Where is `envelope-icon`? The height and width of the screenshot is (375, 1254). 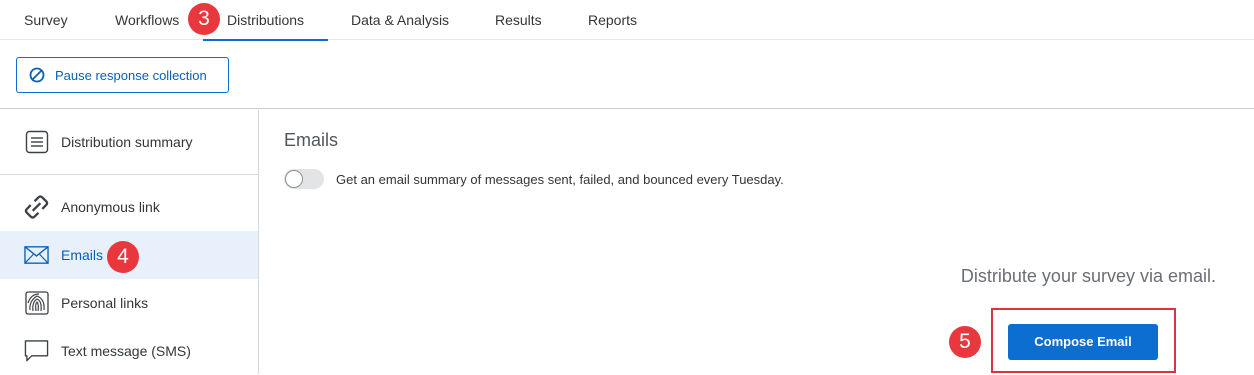 envelope-icon is located at coordinates (36, 255).